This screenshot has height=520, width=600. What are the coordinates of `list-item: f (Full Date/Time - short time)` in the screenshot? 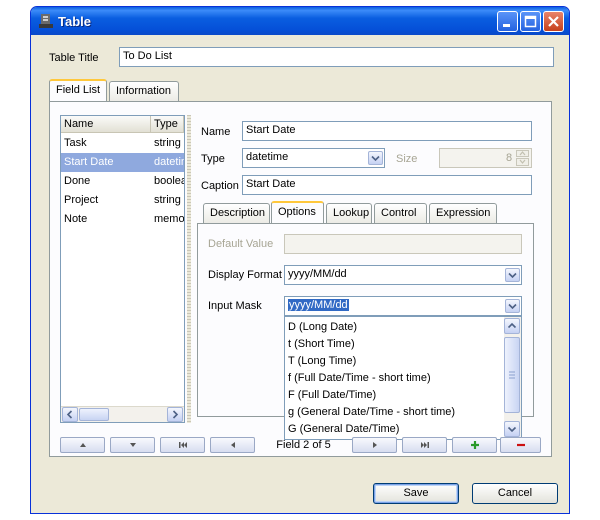 It's located at (359, 378).